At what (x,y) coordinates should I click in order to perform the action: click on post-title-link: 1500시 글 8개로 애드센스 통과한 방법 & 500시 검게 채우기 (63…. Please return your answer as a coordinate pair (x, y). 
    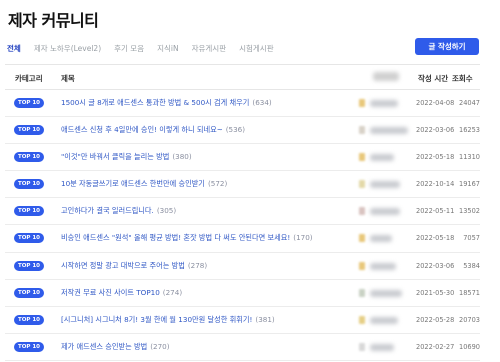
    Looking at the image, I should click on (166, 103).